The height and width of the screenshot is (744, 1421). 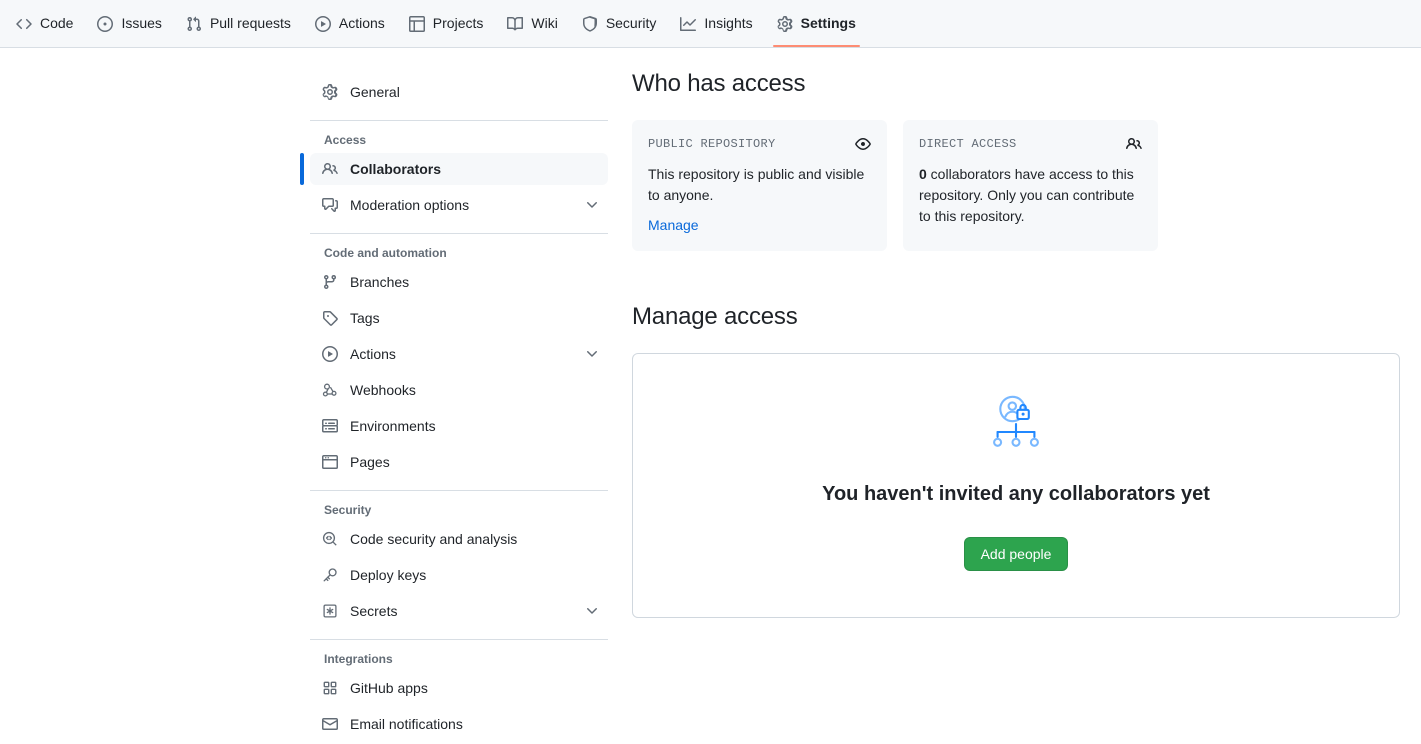 What do you see at coordinates (393, 426) in the screenshot?
I see `sidebar-item-label: Environments` at bounding box center [393, 426].